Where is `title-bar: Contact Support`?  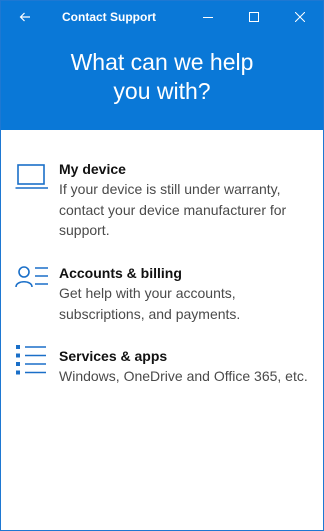 title-bar: Contact Support is located at coordinates (162, 17).